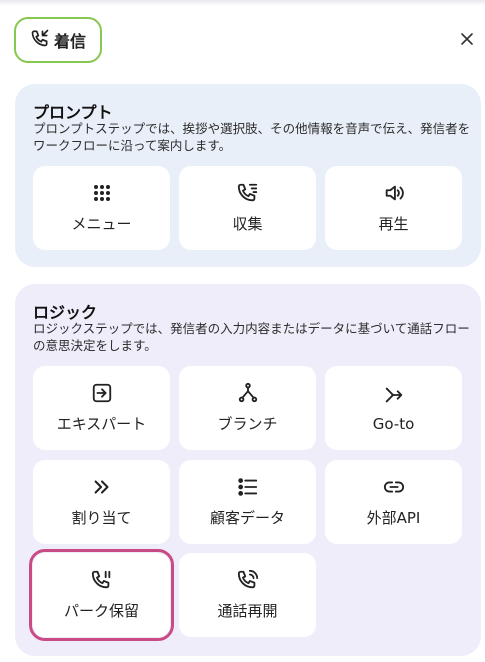 The image size is (485, 662). Describe the element at coordinates (247, 224) in the screenshot. I see `tile-label: 収集` at that location.